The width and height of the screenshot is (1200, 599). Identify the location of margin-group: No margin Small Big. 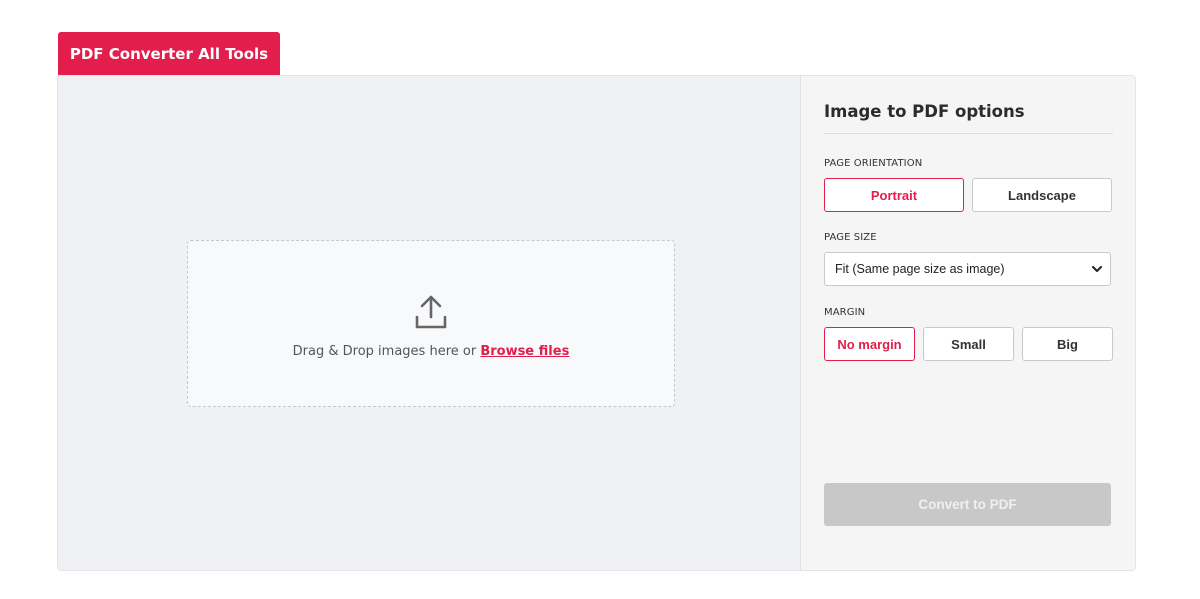
(968, 344).